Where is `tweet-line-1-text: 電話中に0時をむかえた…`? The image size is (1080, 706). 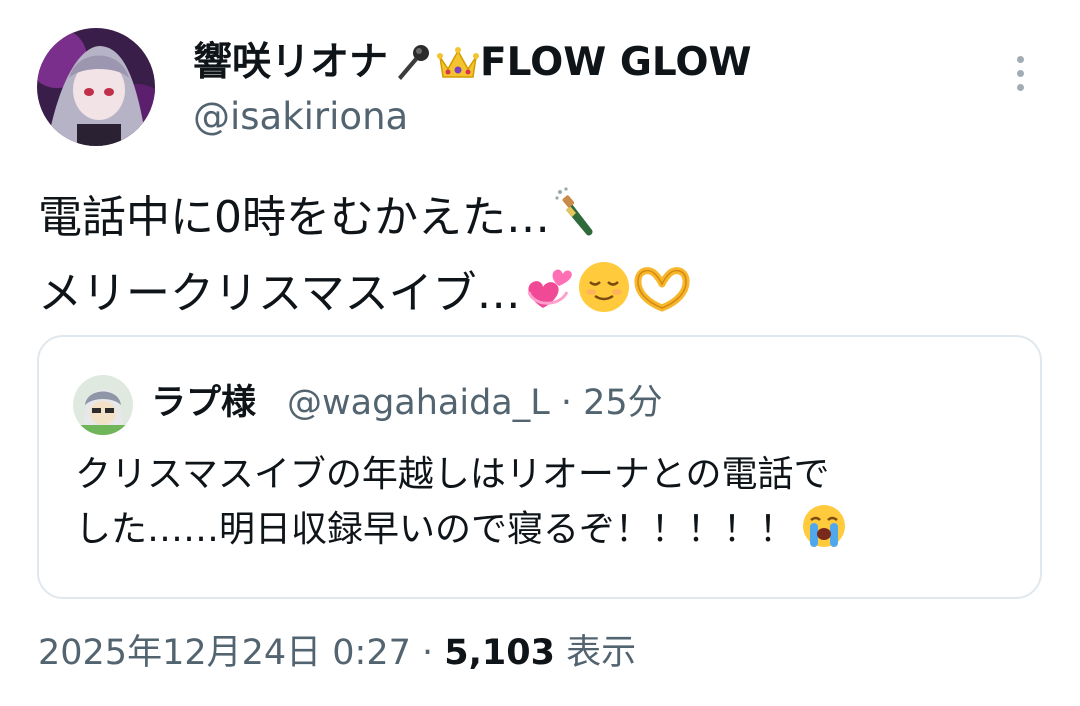 tweet-line-1-text: 電話中に0時をむかえた… is located at coordinates (294, 217).